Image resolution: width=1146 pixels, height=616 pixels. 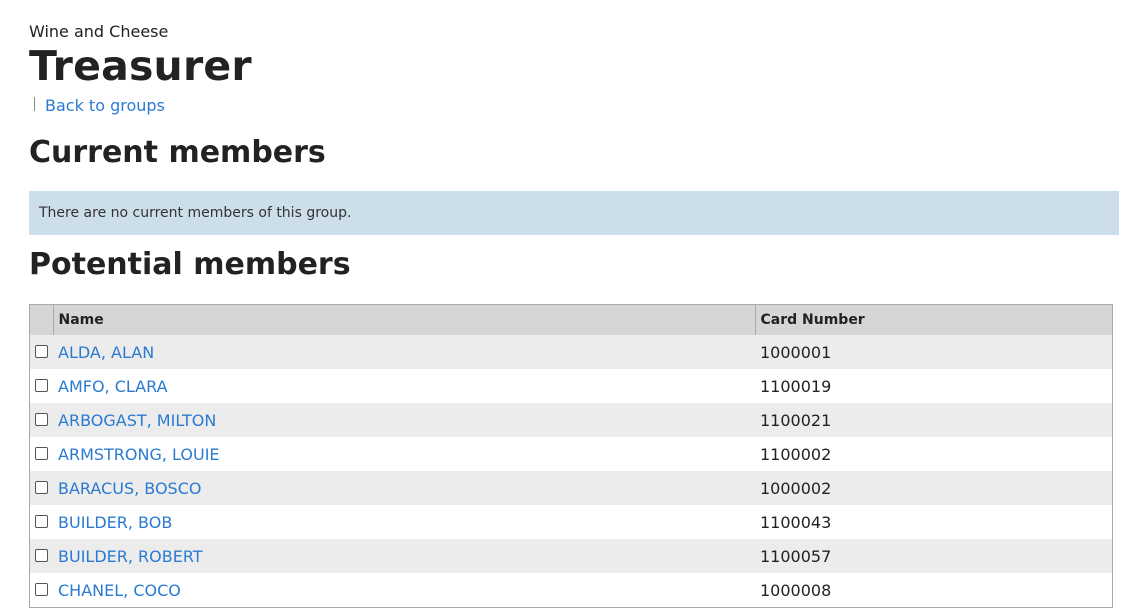 I want to click on breadcrumb: Back to groups, so click(x=587, y=107).